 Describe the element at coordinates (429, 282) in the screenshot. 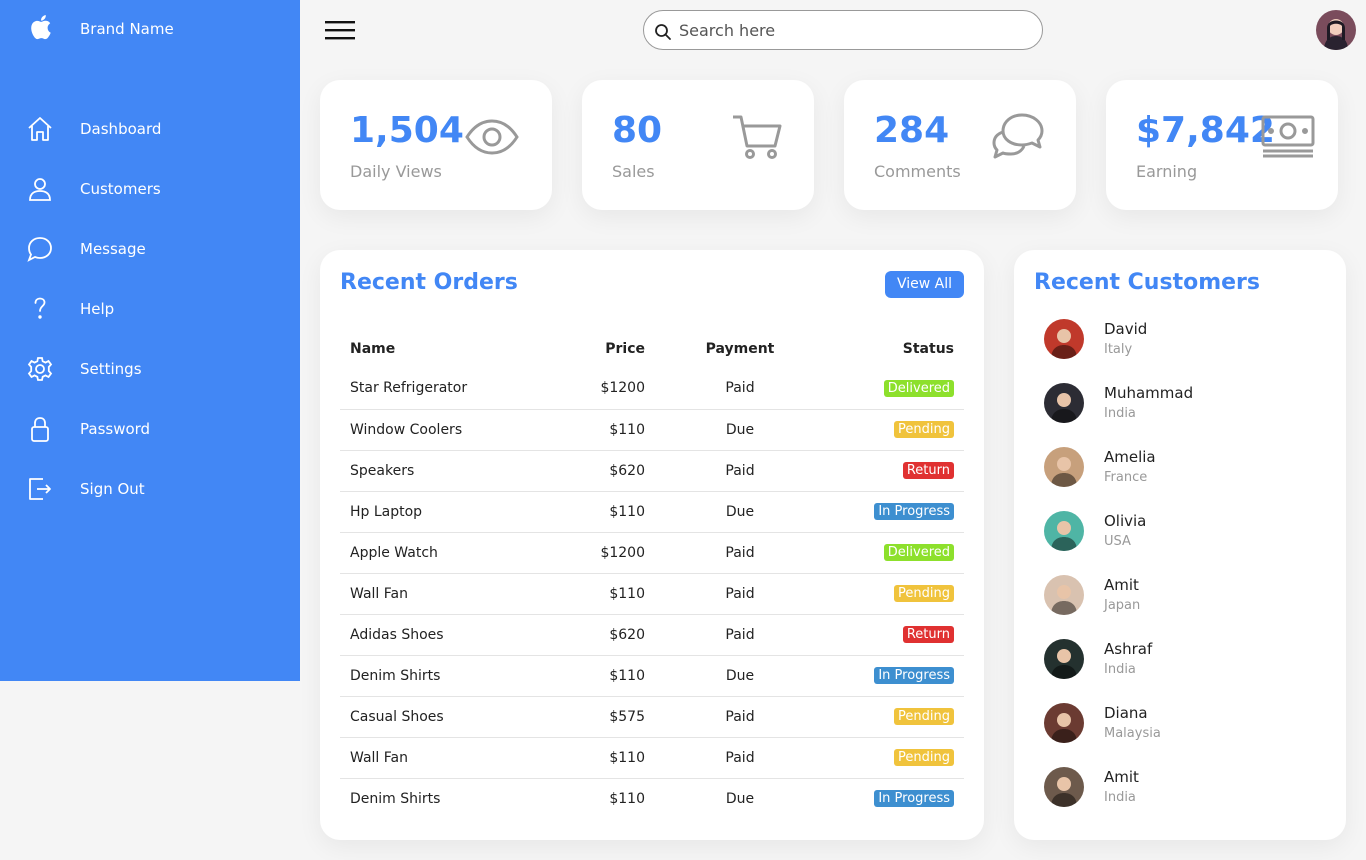

I see `recent-orders-title: Recent Orders` at that location.